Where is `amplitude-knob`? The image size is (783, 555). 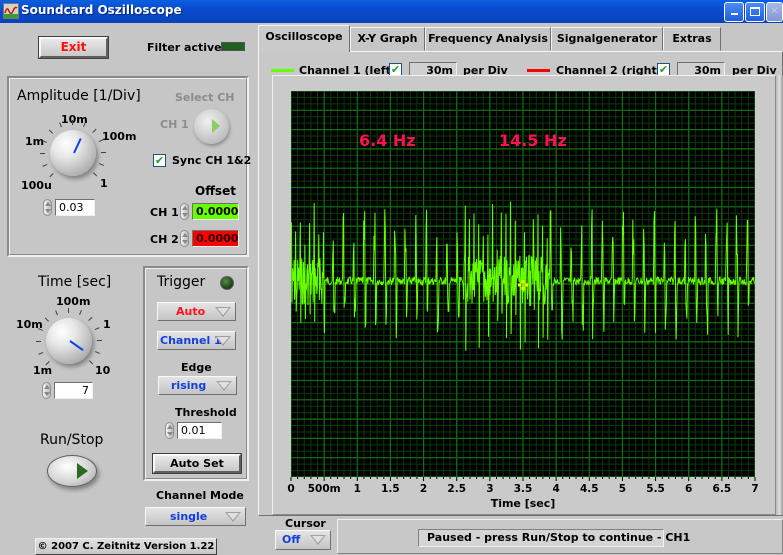 amplitude-knob is located at coordinates (73, 153).